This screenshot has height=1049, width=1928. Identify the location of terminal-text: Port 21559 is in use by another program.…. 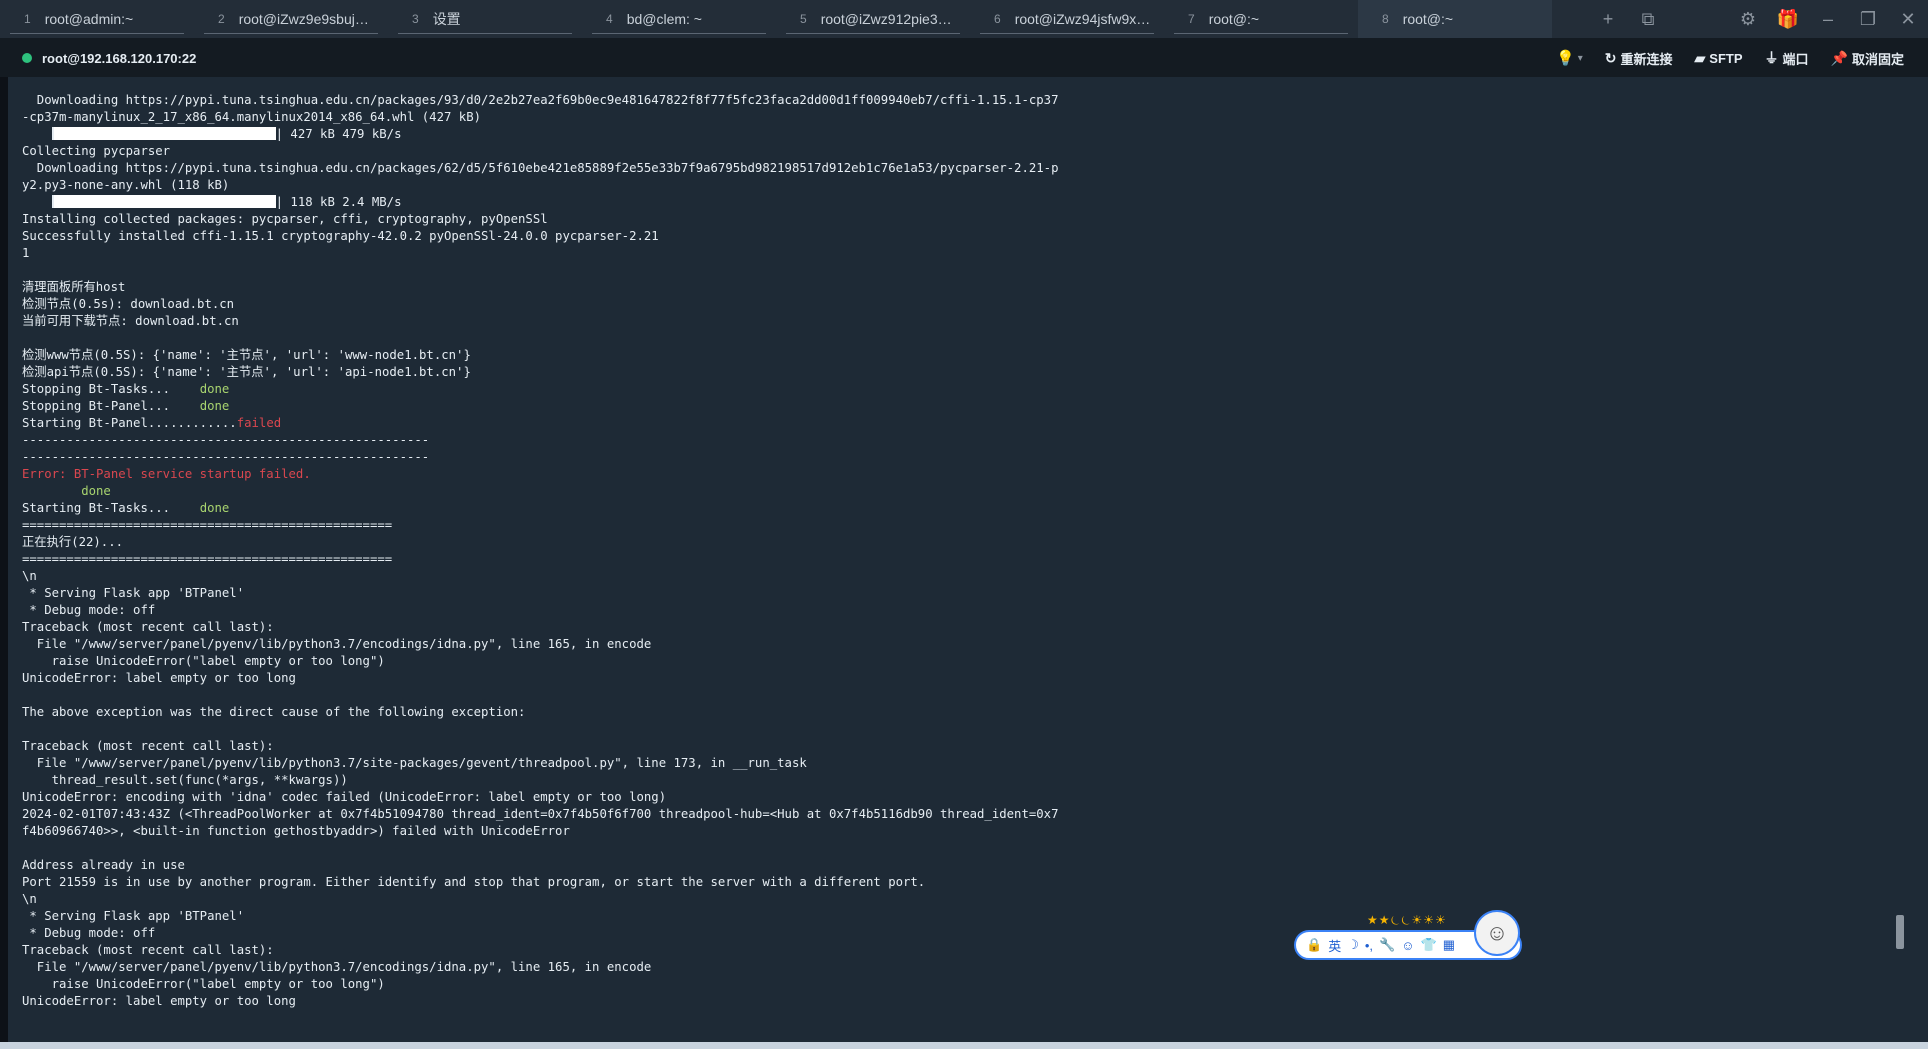
(474, 882).